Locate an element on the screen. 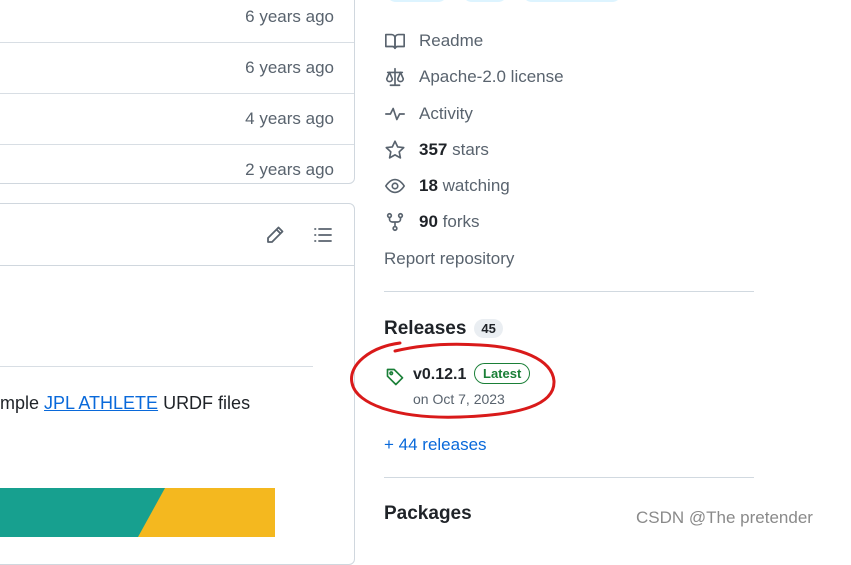 The width and height of the screenshot is (851, 565). readme-link: JPL ATHLETE is located at coordinates (101, 403).